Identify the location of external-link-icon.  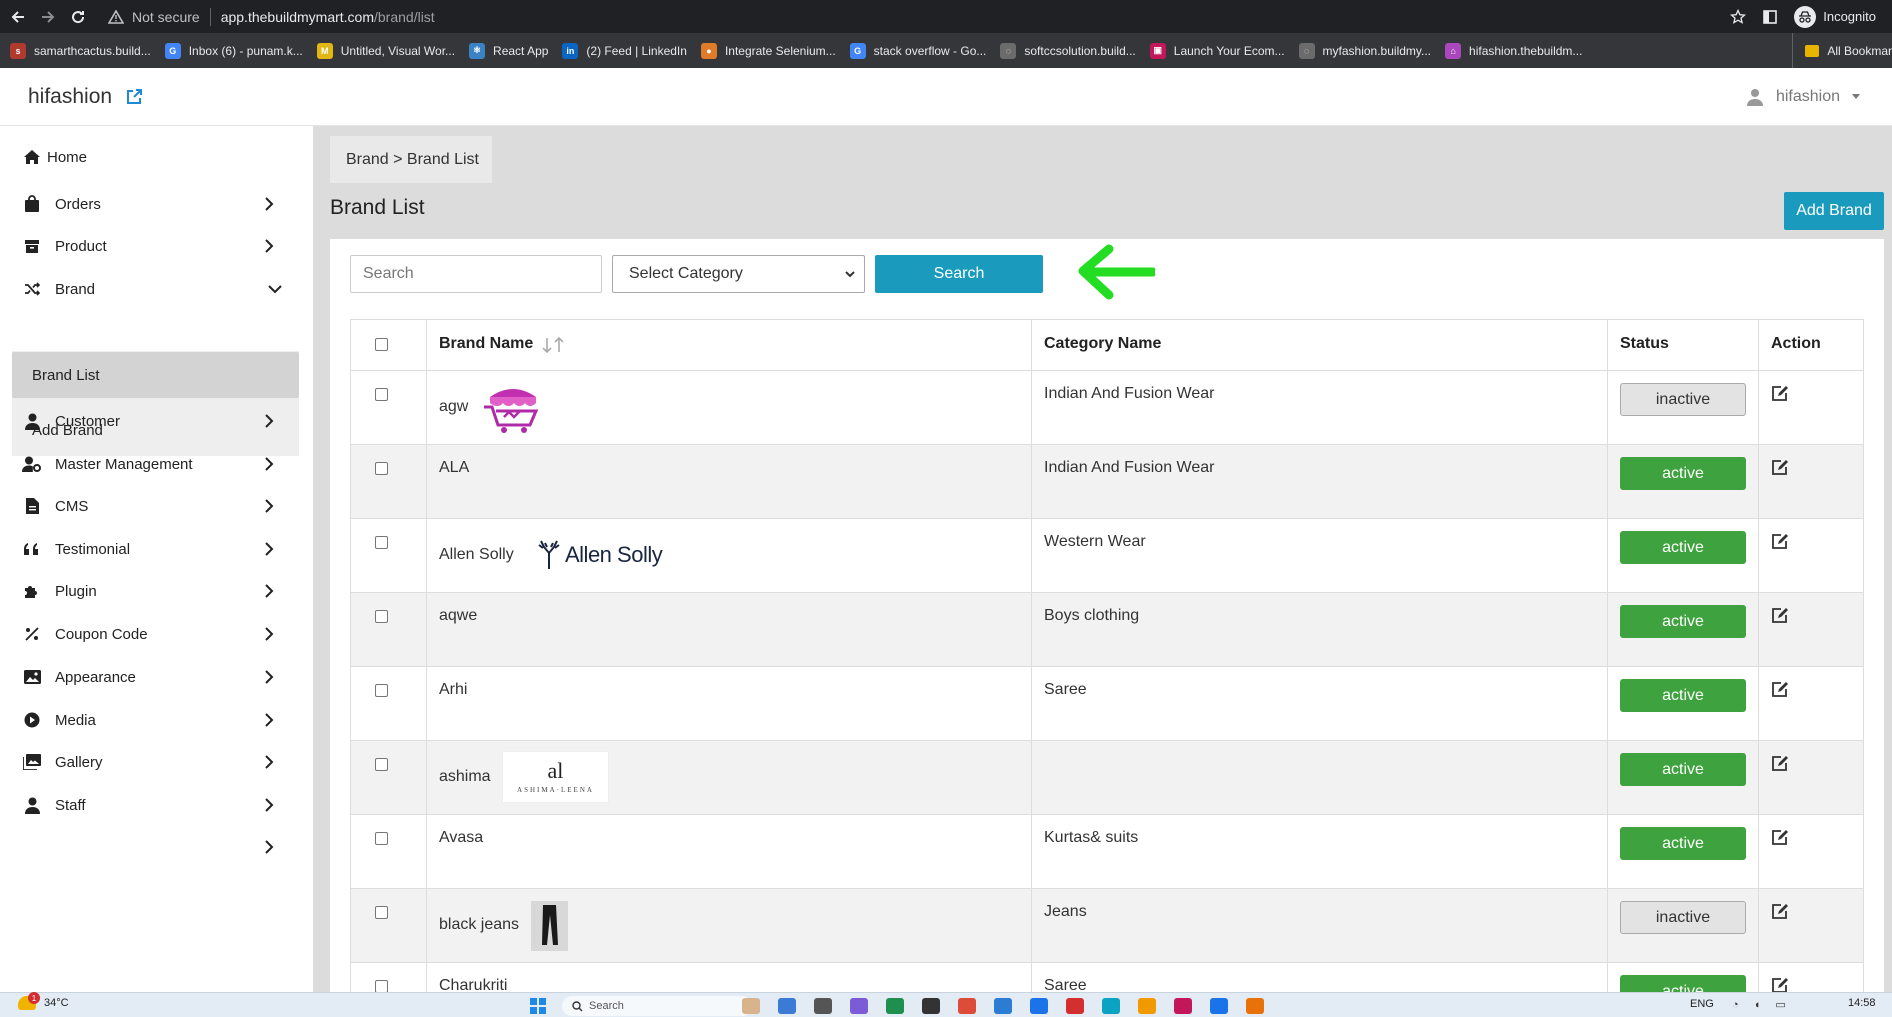
(134, 96).